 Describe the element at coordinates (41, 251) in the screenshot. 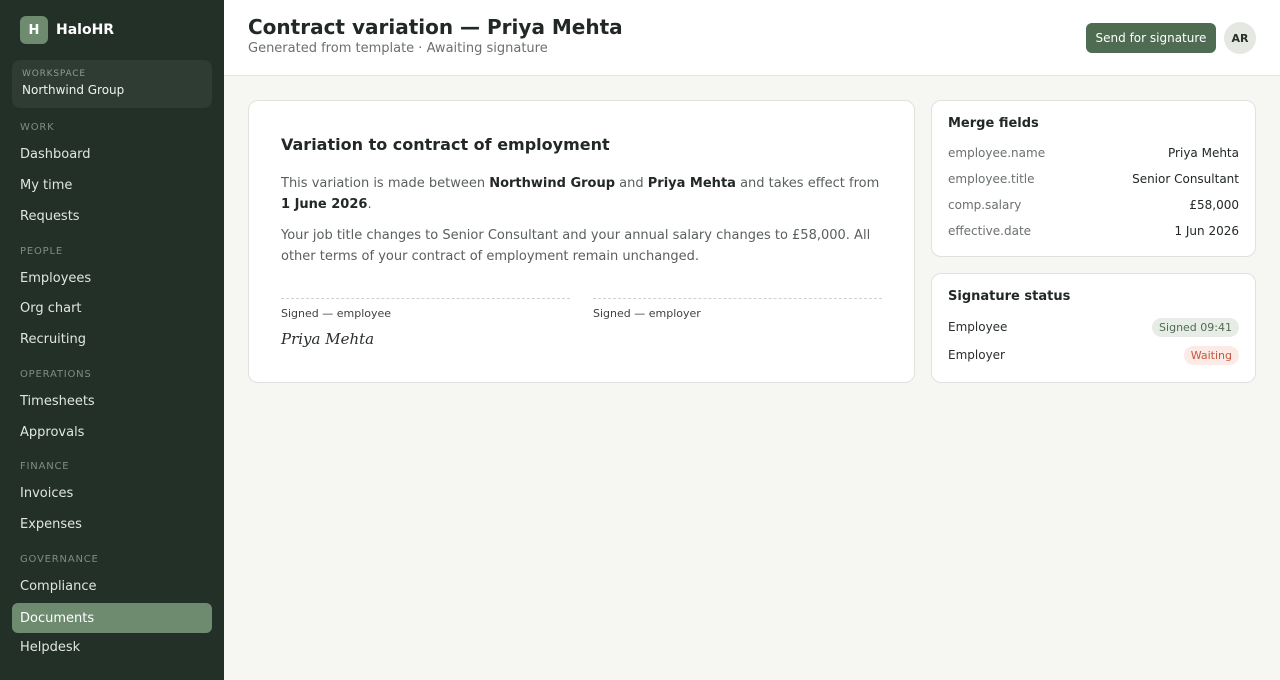

I see `section-label-people: PEOPLE` at that location.